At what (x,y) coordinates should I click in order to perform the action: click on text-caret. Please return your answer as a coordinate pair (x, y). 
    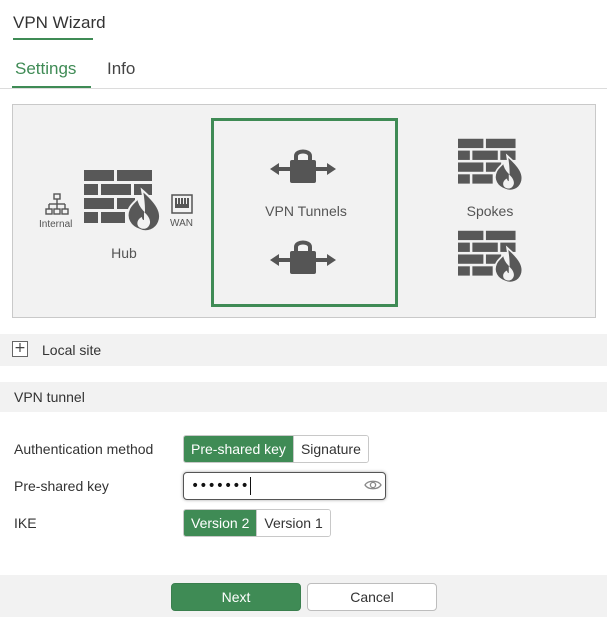
    Looking at the image, I should click on (250, 486).